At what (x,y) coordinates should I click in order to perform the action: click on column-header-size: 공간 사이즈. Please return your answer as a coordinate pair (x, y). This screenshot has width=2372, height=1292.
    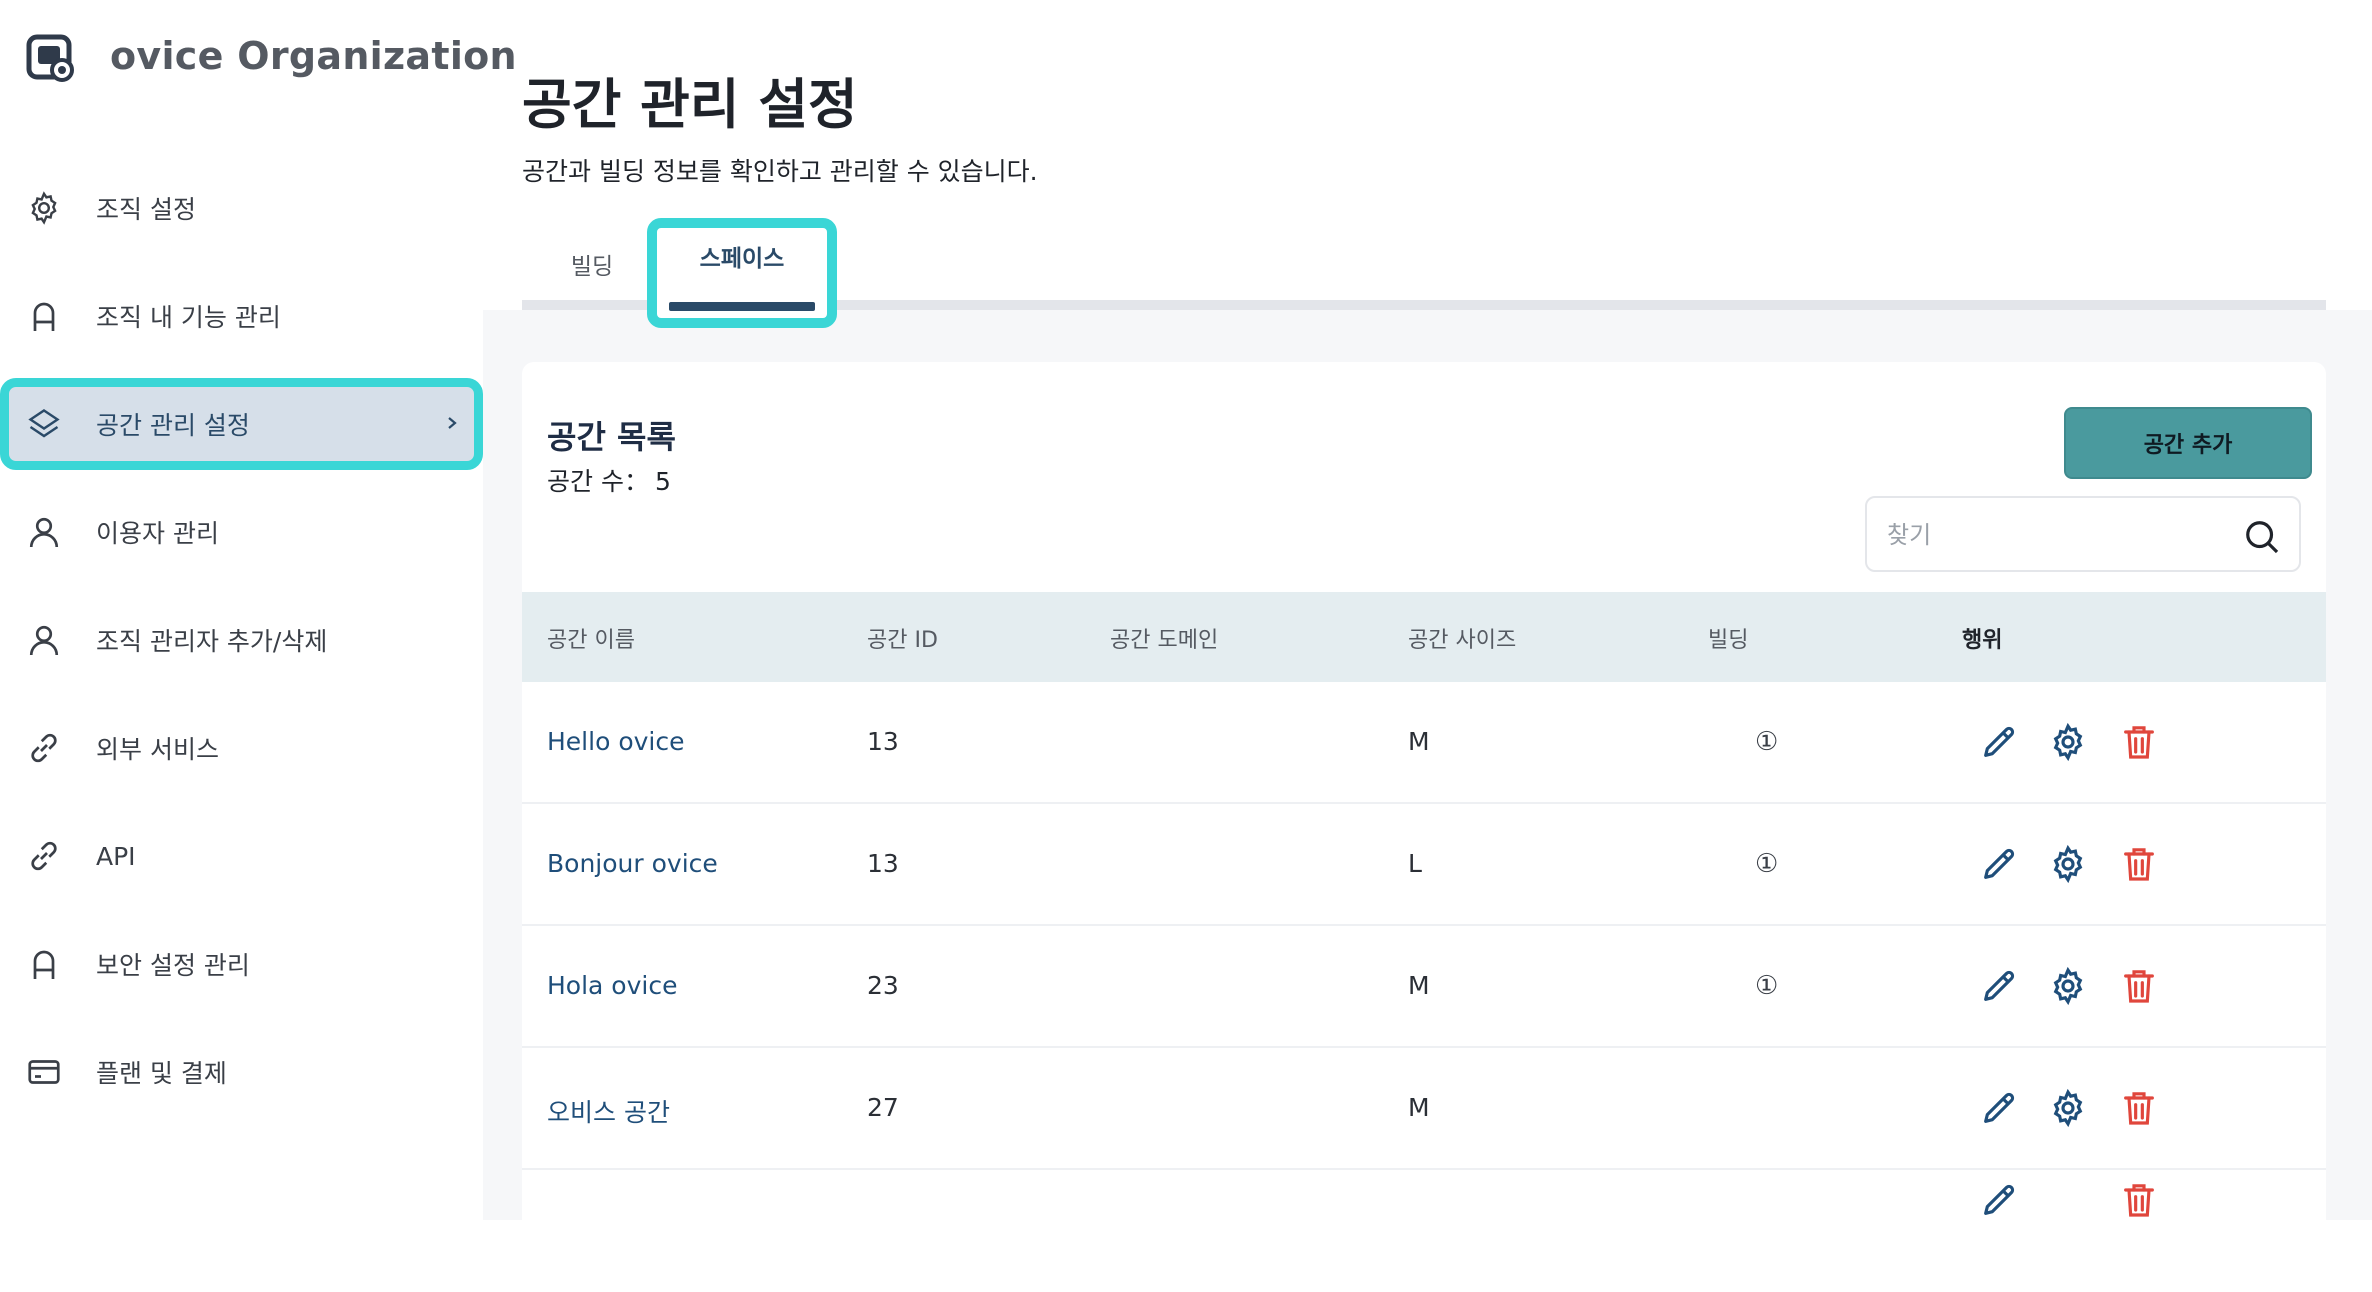
    Looking at the image, I should click on (1462, 638).